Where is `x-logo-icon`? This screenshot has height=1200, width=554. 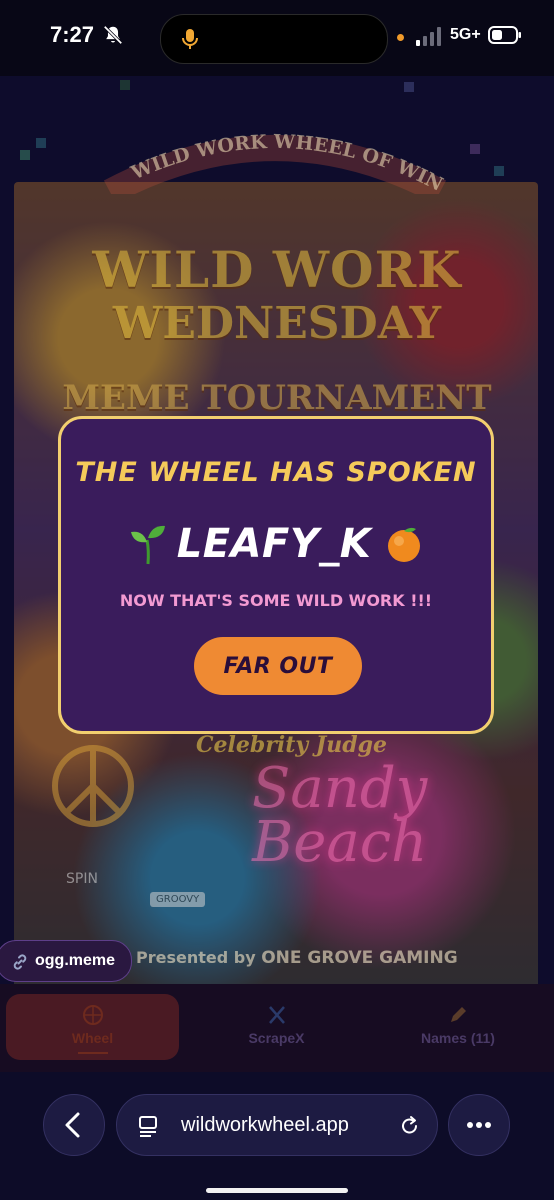
x-logo-icon is located at coordinates (276, 1015).